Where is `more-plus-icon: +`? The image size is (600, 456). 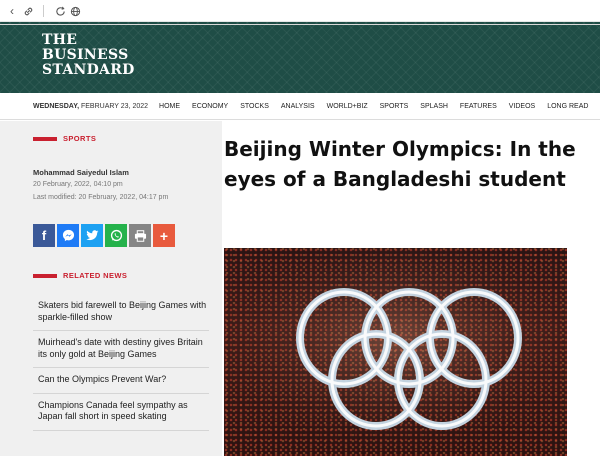 more-plus-icon: + is located at coordinates (164, 235).